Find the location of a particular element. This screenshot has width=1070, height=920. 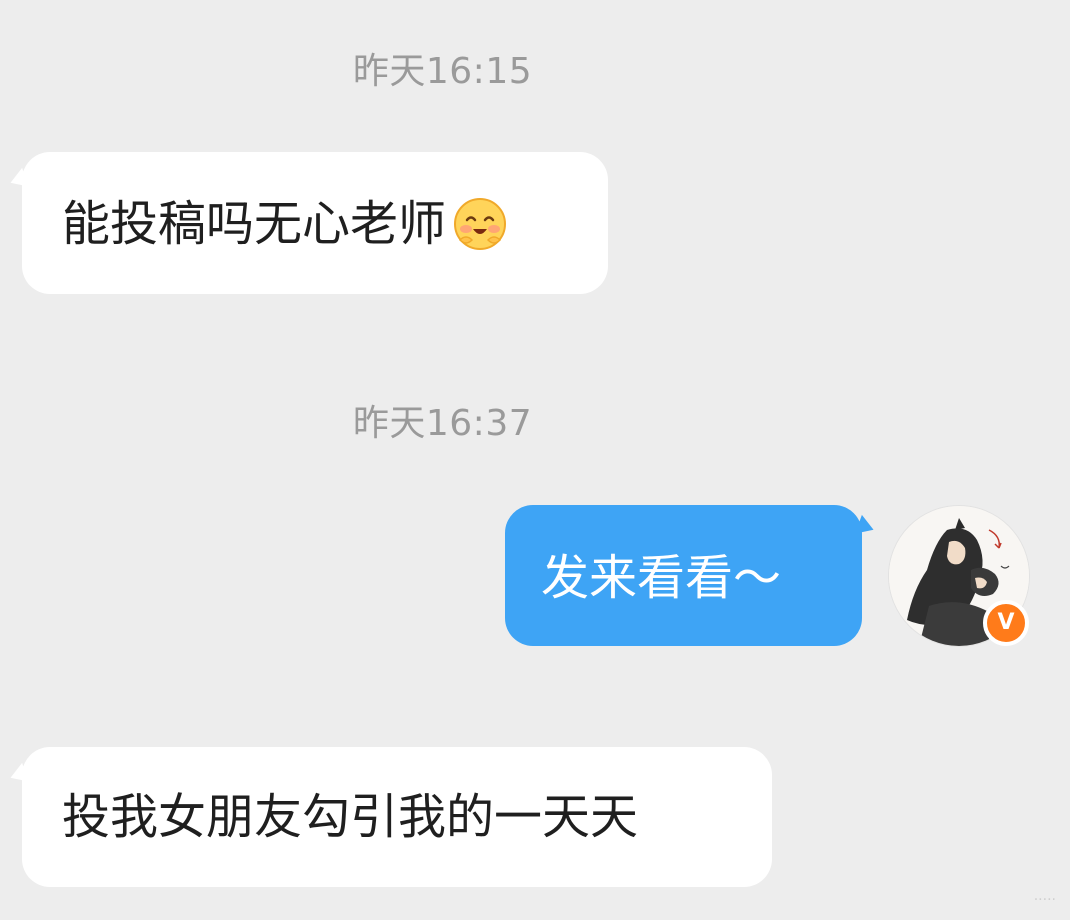

message-bubble-outgoing: 发来看看～ is located at coordinates (691, 575).